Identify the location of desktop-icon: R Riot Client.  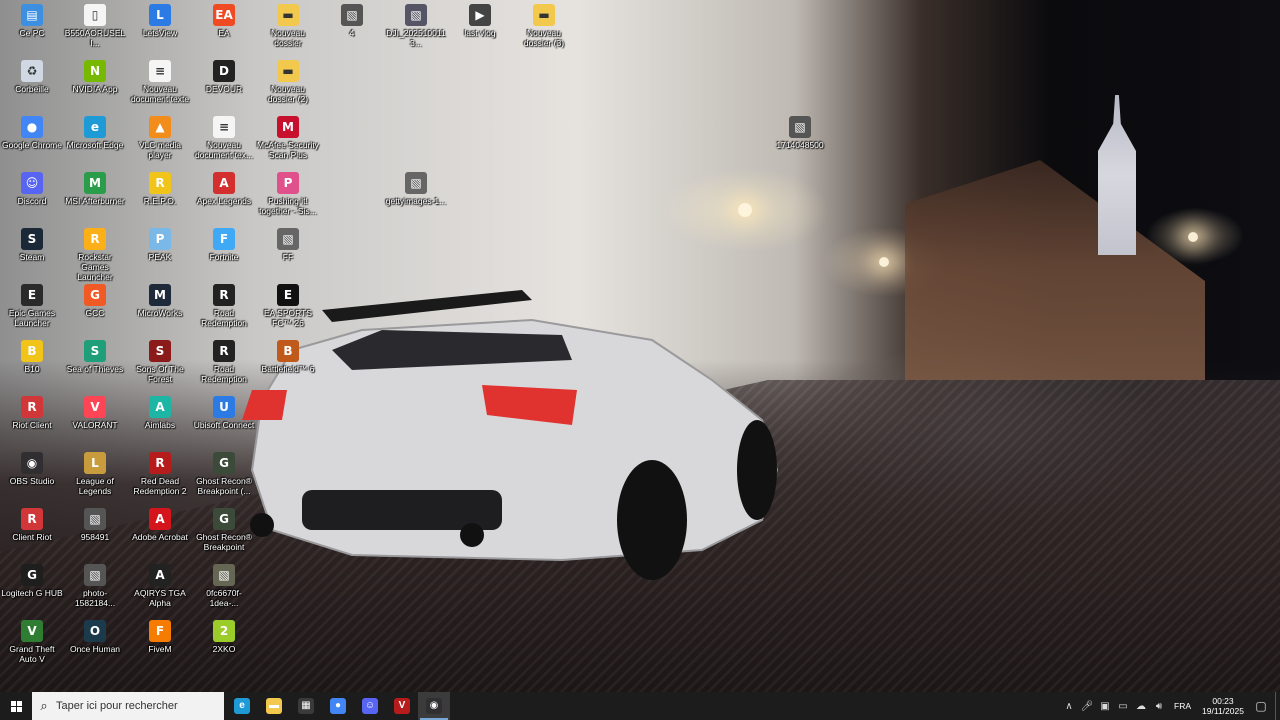
(32, 420).